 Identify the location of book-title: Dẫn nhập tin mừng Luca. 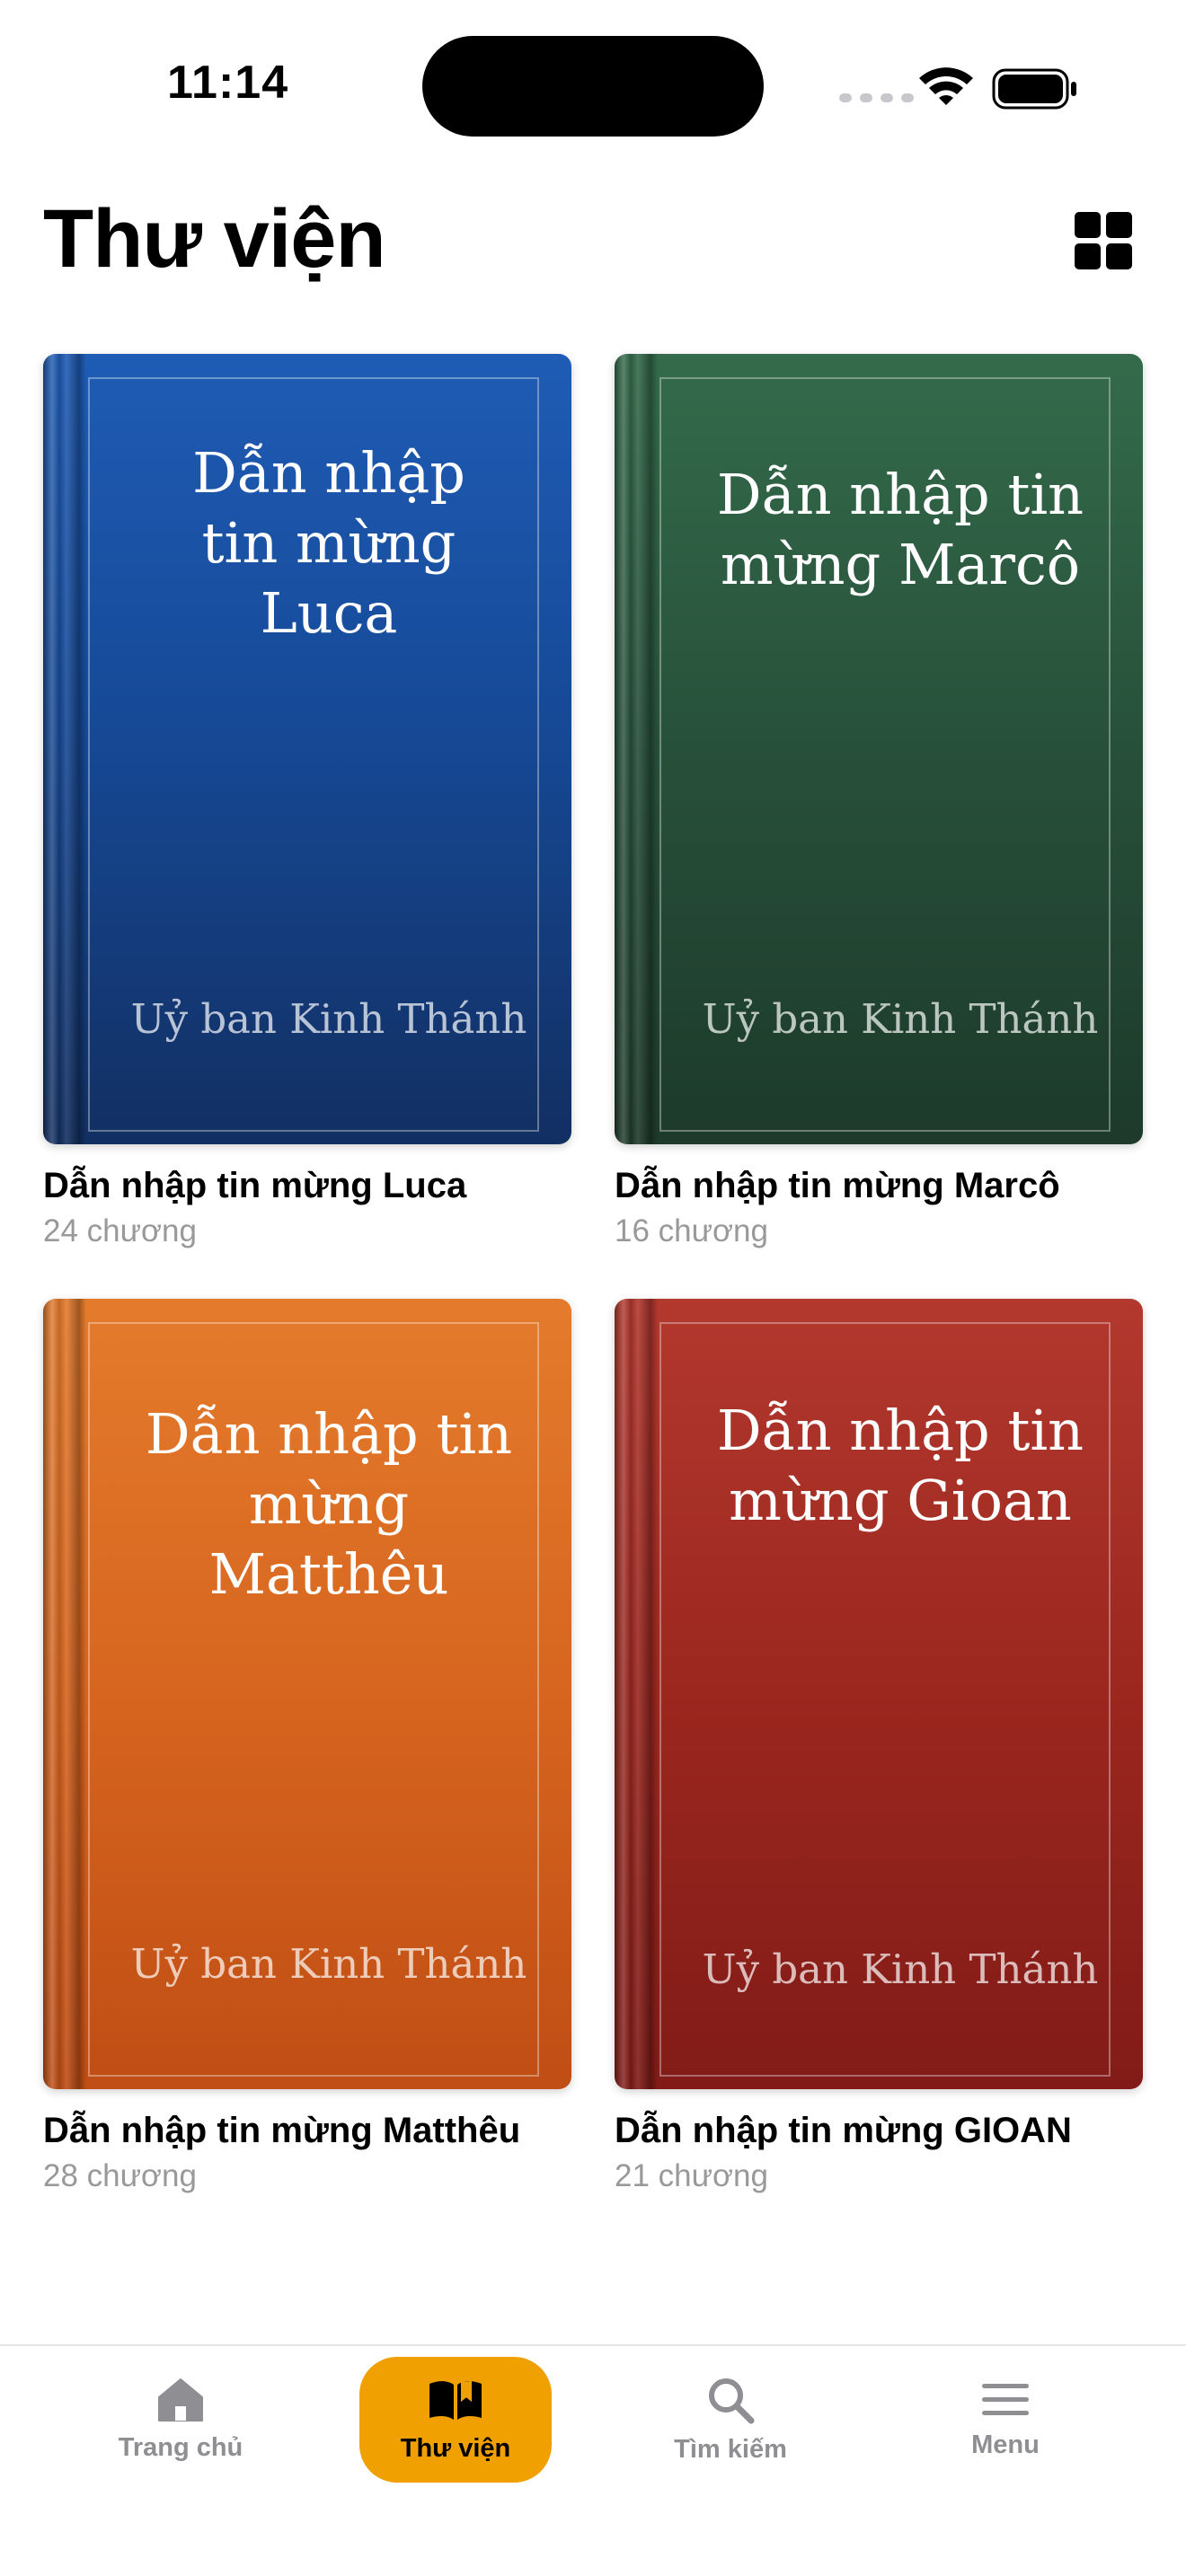
(307, 1186).